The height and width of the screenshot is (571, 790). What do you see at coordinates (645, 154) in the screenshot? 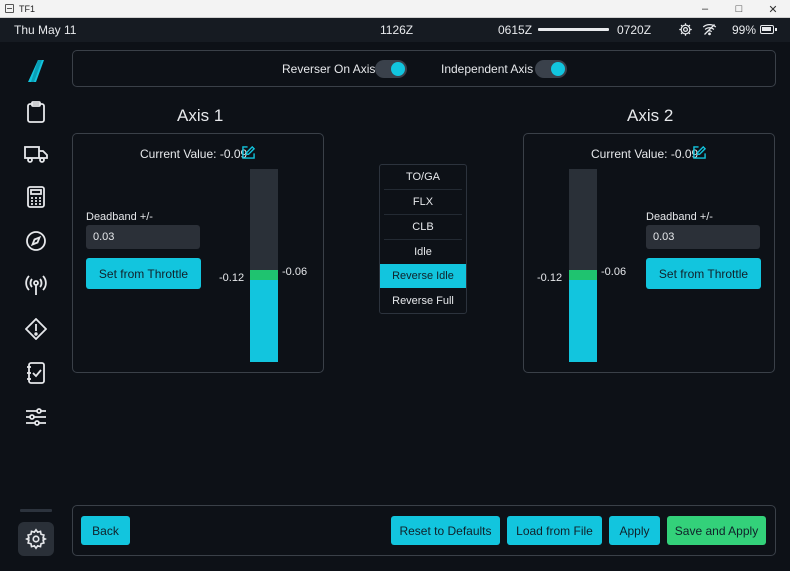
I see `axis2-current-value: Current Value: -0.09` at bounding box center [645, 154].